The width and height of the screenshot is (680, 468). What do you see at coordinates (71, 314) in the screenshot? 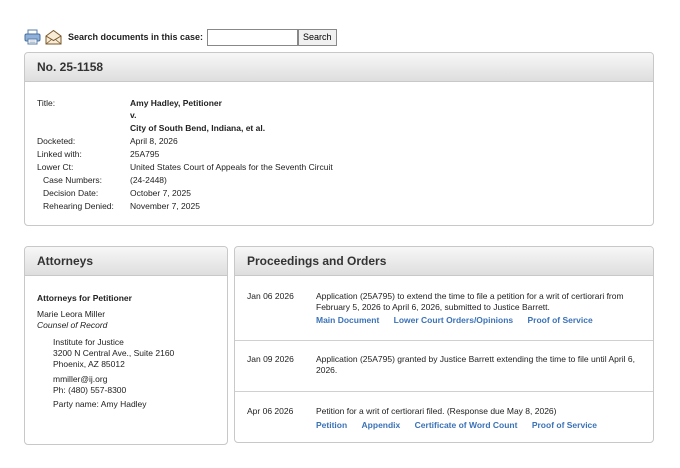
I see `attorney-name: Marie Leora Miller` at bounding box center [71, 314].